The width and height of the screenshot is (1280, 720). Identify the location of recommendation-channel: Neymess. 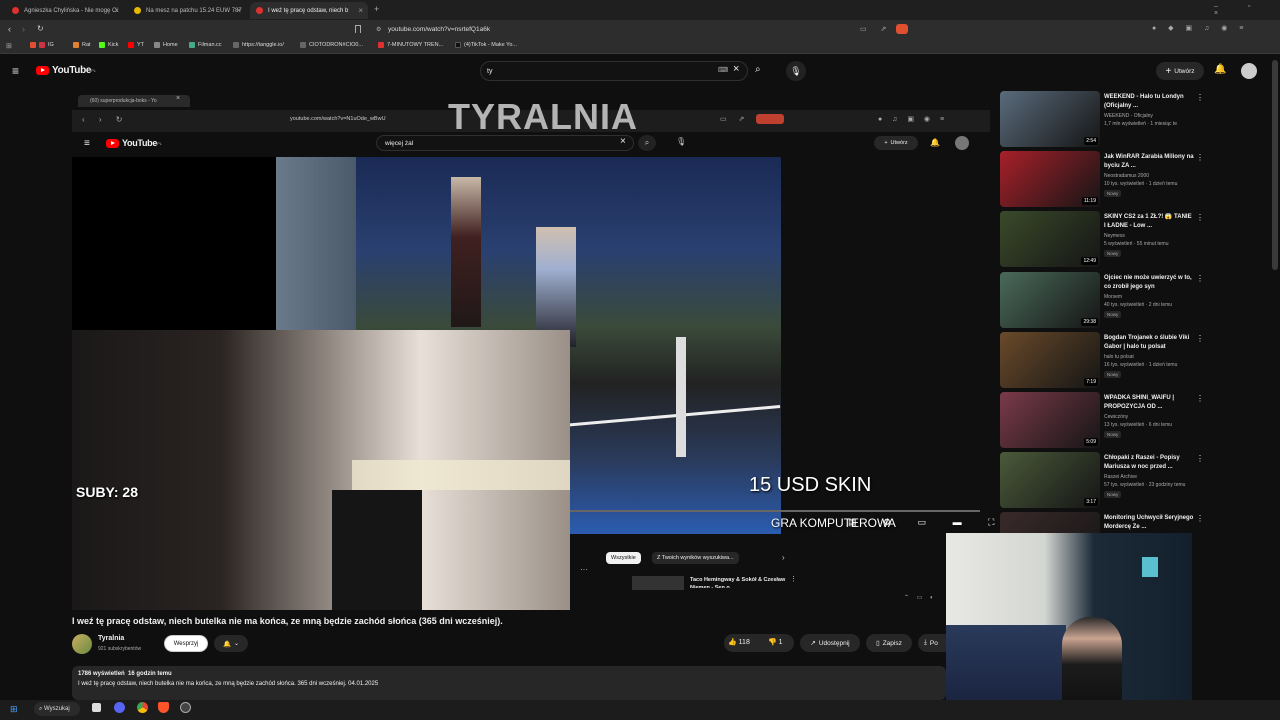
(1114, 236).